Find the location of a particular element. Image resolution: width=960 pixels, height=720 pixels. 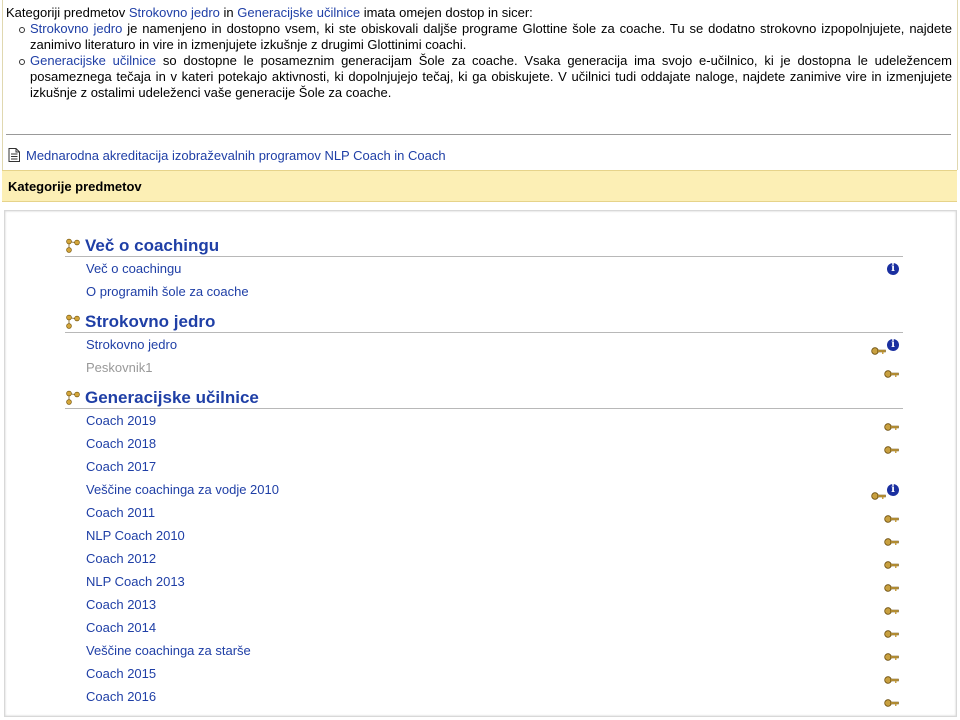

category-heading: Strokovno jedro is located at coordinates (484, 321).